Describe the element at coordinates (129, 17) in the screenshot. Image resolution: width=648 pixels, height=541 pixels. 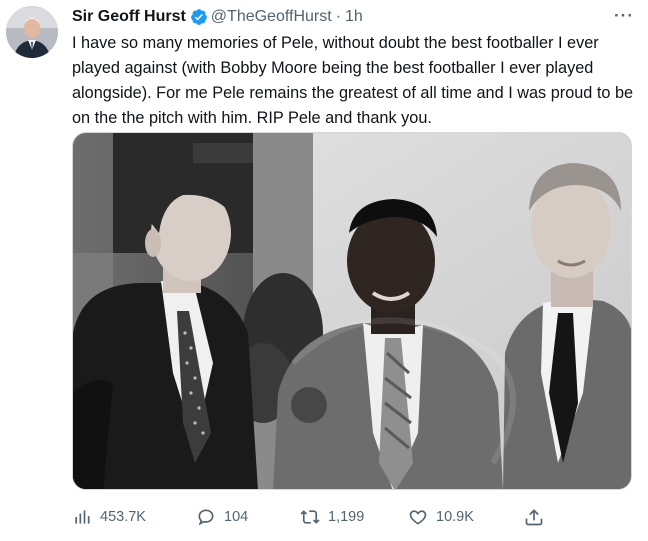
I see `author-name: Sir Geoff Hurst` at that location.